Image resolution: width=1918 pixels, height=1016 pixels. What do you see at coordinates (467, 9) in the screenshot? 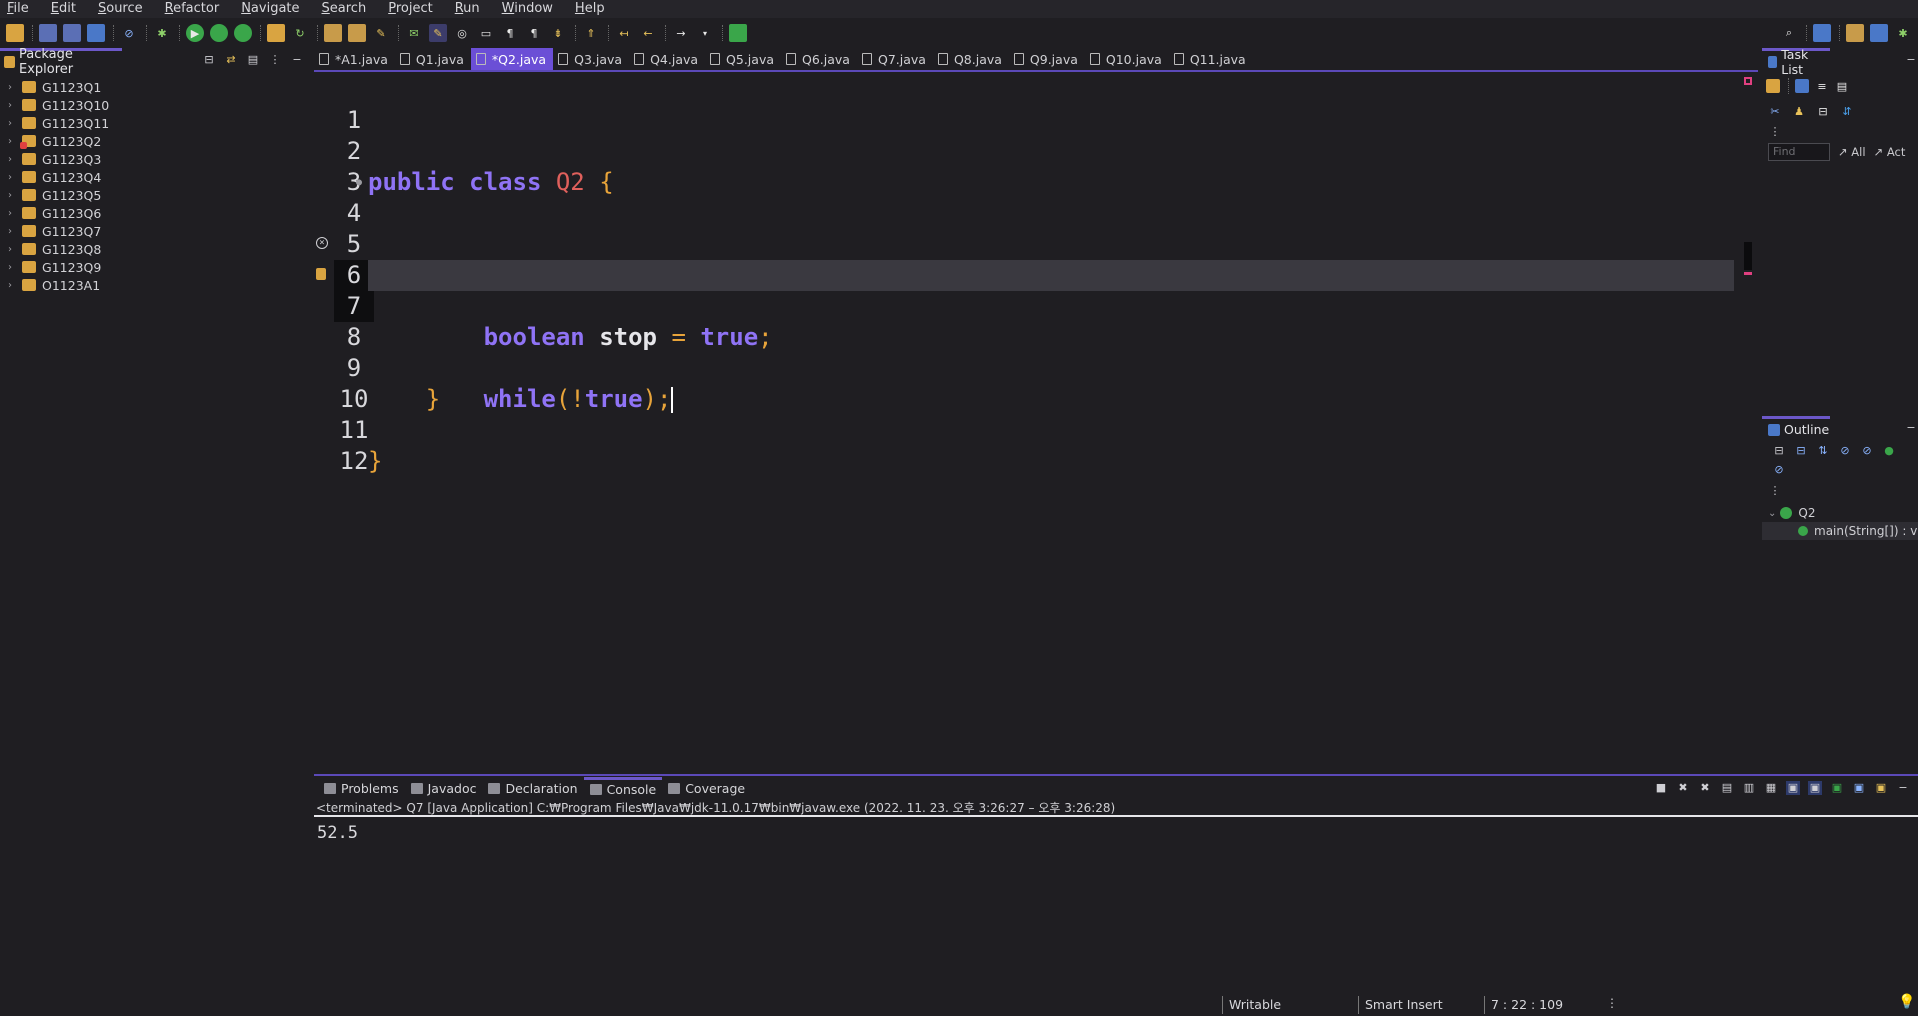
I see `menu-run: Run` at bounding box center [467, 9].